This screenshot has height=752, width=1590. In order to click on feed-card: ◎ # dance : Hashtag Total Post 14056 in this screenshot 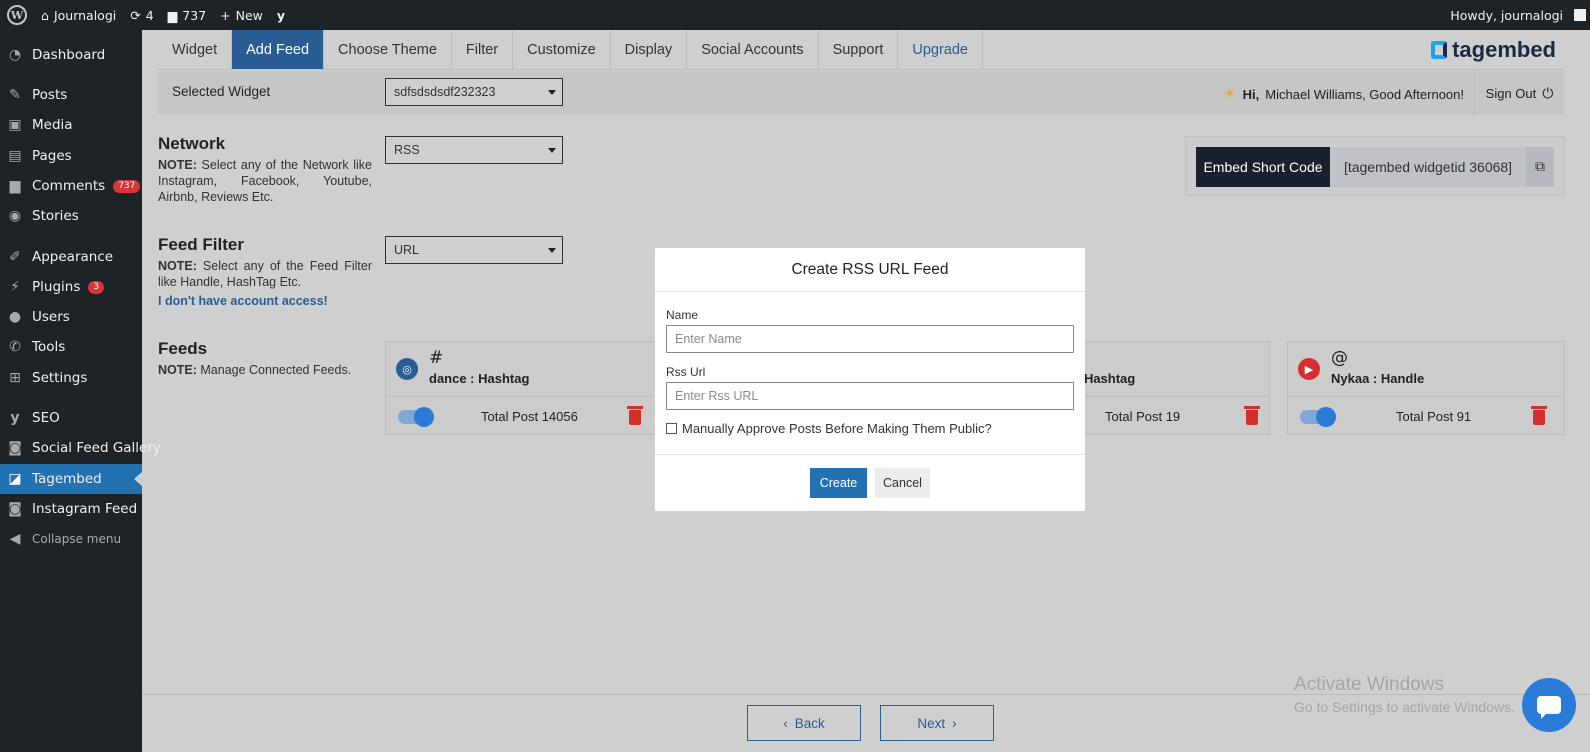, I will do `click(524, 388)`.